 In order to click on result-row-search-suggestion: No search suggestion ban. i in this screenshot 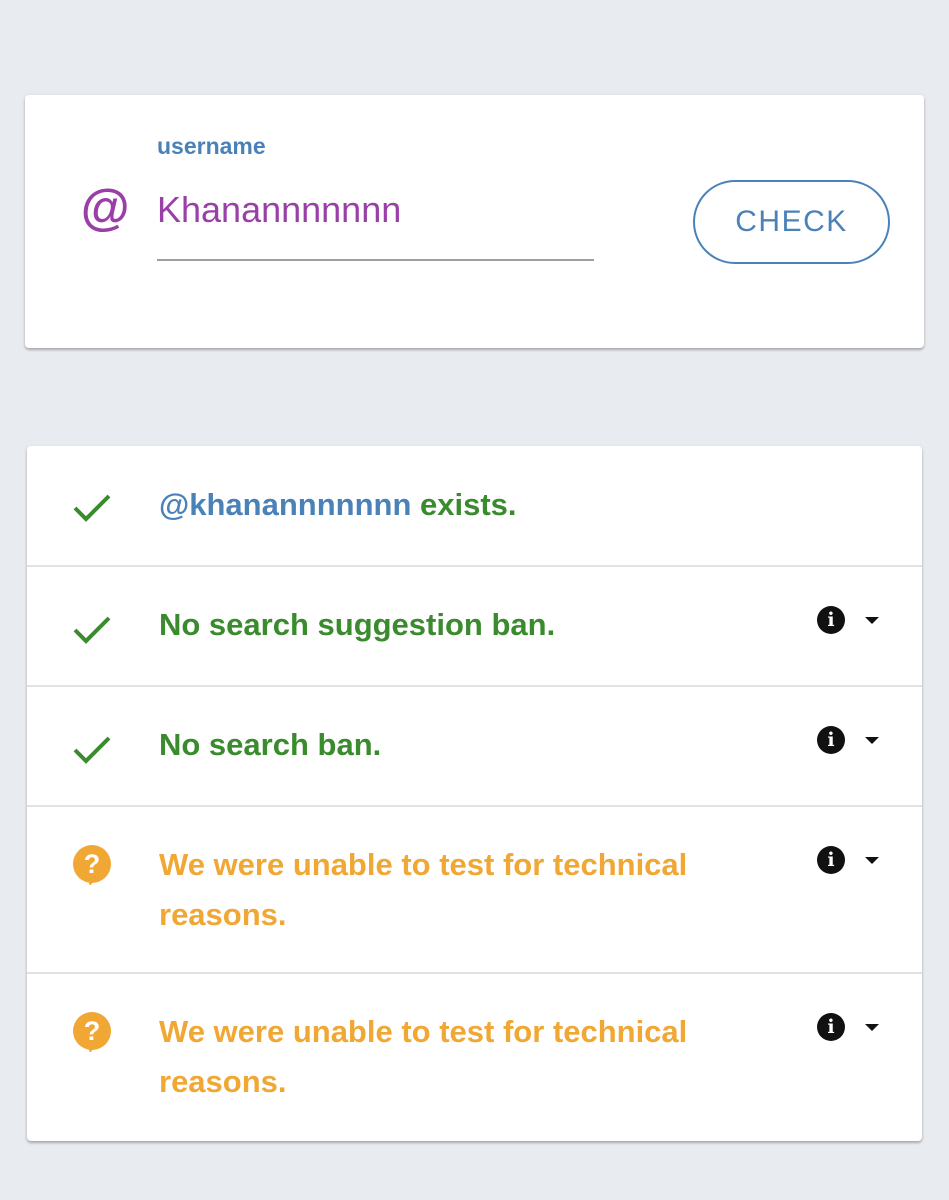, I will do `click(474, 627)`.